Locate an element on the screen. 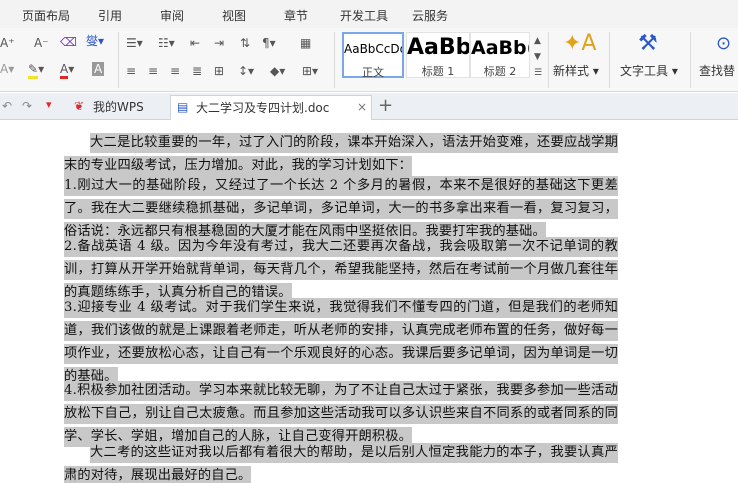  numbered-list-icon: ☷▾ is located at coordinates (166, 43).